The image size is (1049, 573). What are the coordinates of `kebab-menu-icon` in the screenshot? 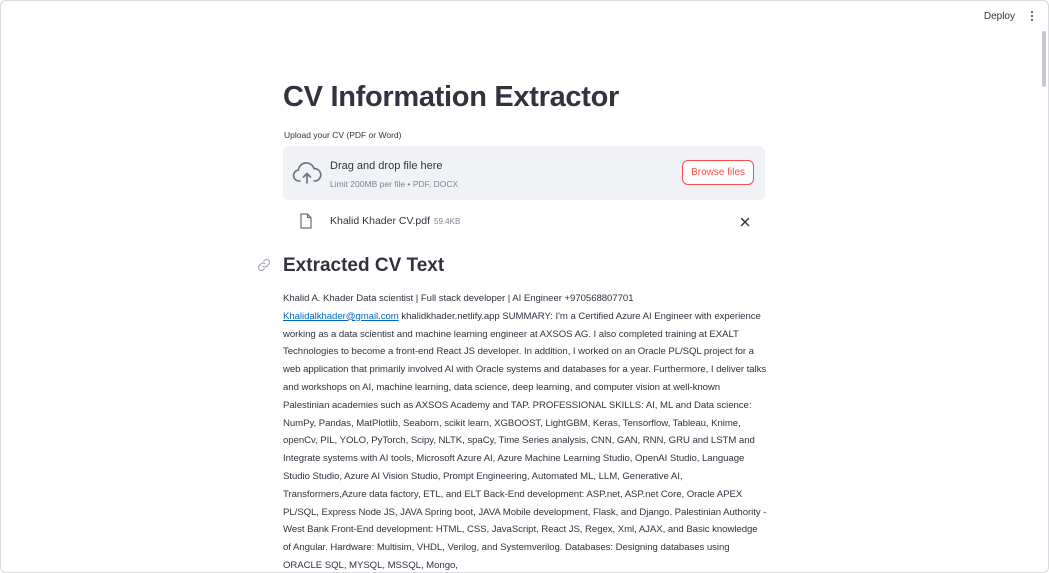 It's located at (1032, 17).